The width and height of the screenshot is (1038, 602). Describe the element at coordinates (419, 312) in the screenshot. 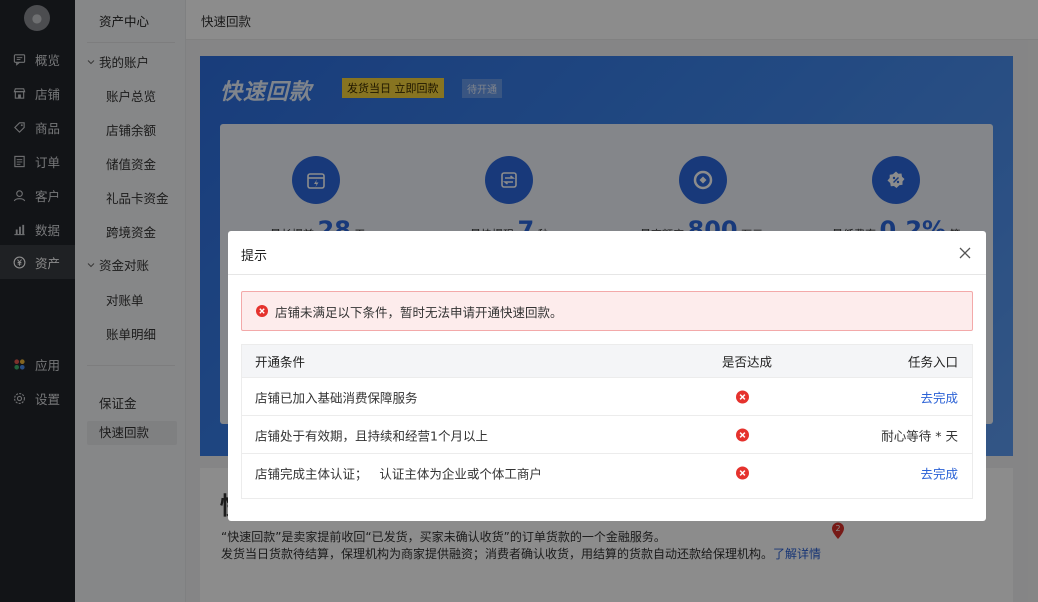

I see `alert-text: 店铺未满足以下条件，暂时无法申请开通快速回款。` at that location.